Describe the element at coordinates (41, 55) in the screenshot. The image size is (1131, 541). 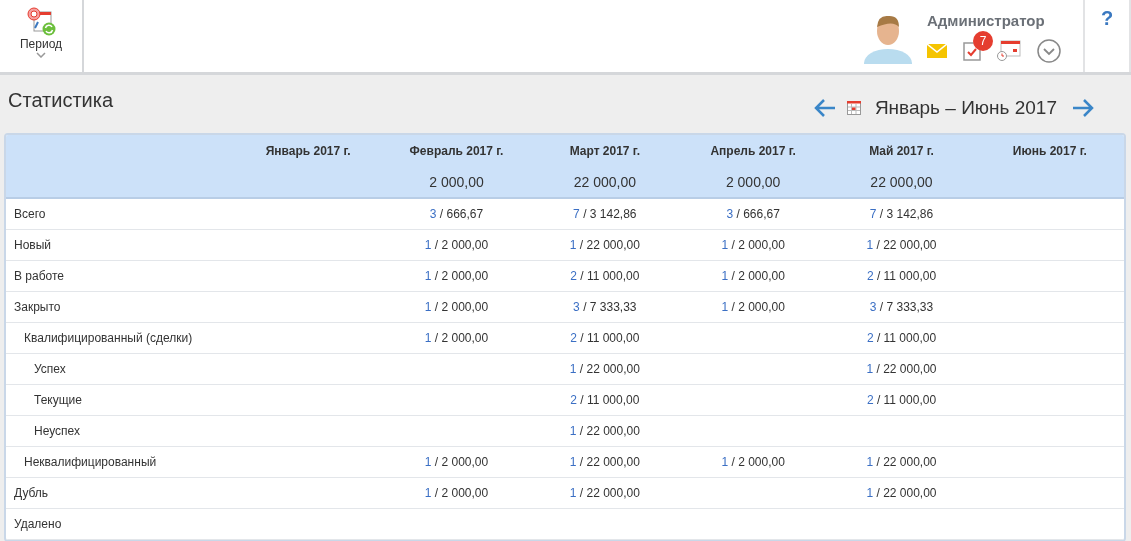
I see `chevron-down-icon` at that location.